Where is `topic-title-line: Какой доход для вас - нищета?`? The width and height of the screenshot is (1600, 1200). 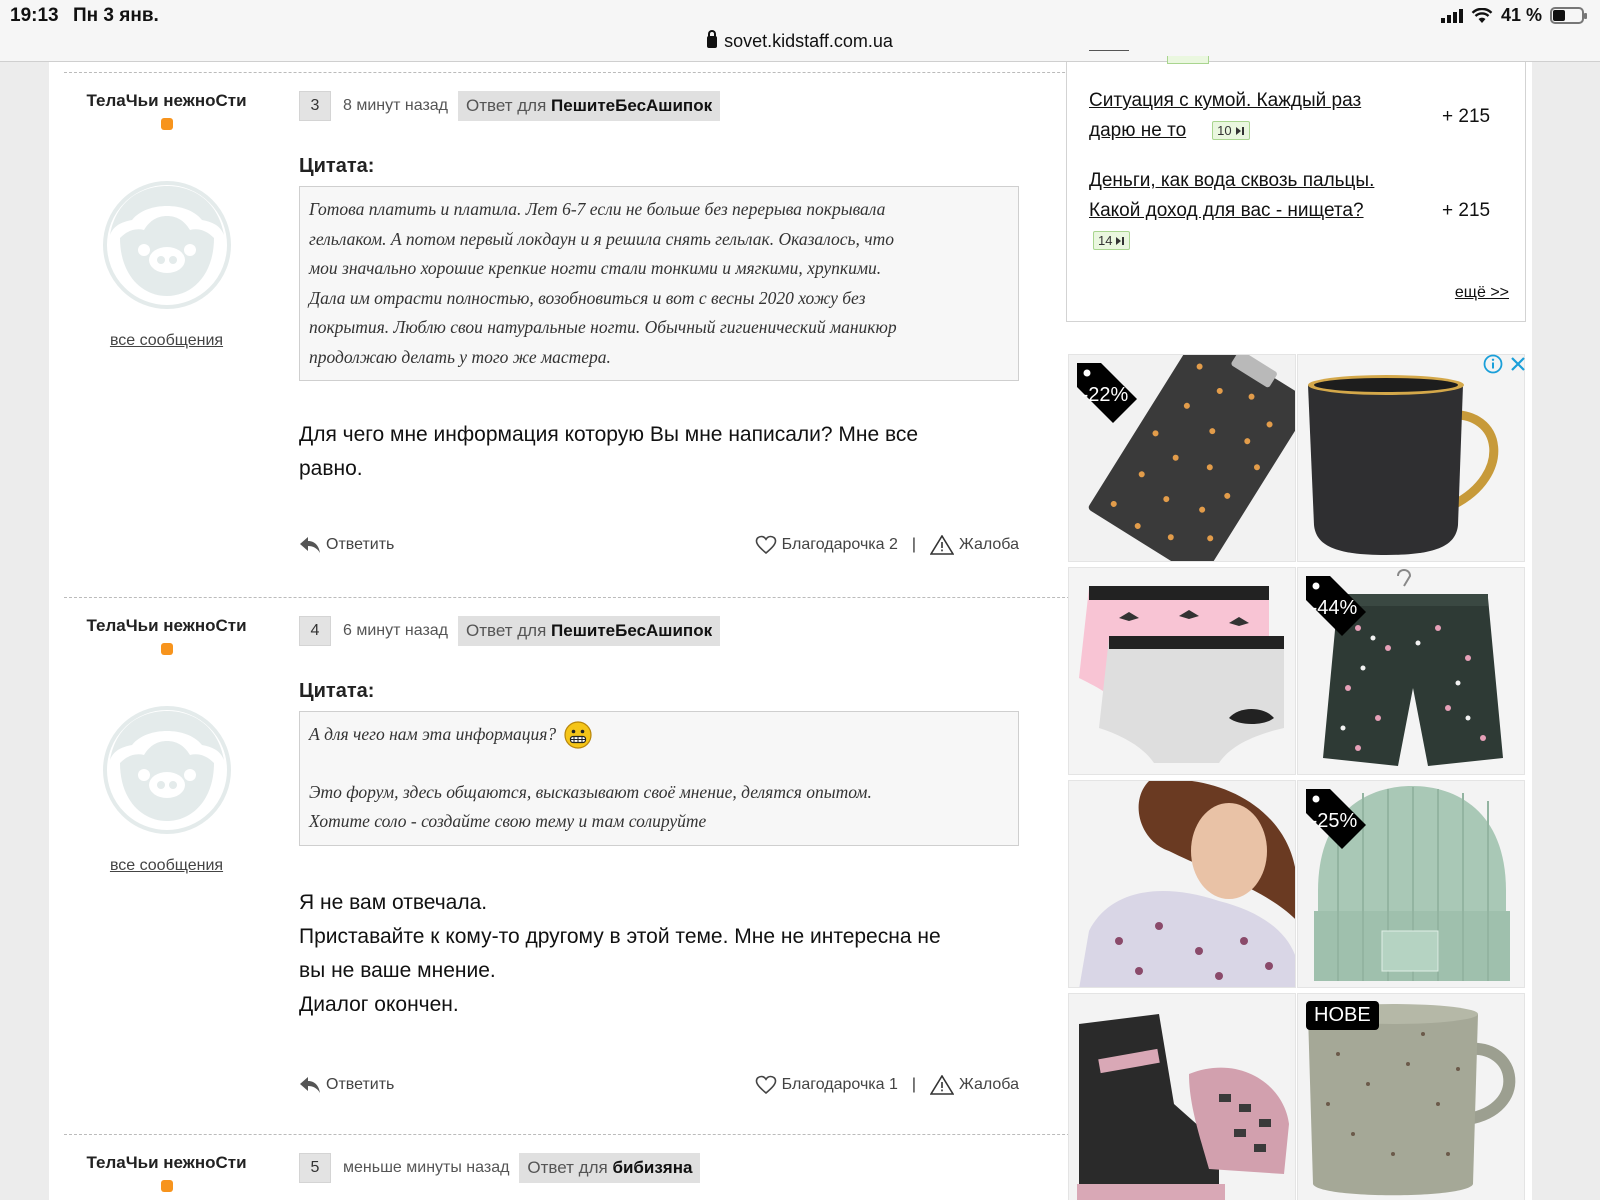
topic-title-line: Какой доход для вас - нищета? is located at coordinates (1226, 210).